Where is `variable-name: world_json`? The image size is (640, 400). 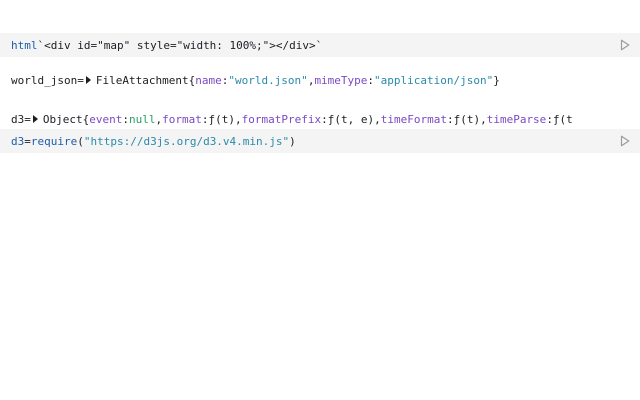
variable-name: world_json is located at coordinates (44, 80).